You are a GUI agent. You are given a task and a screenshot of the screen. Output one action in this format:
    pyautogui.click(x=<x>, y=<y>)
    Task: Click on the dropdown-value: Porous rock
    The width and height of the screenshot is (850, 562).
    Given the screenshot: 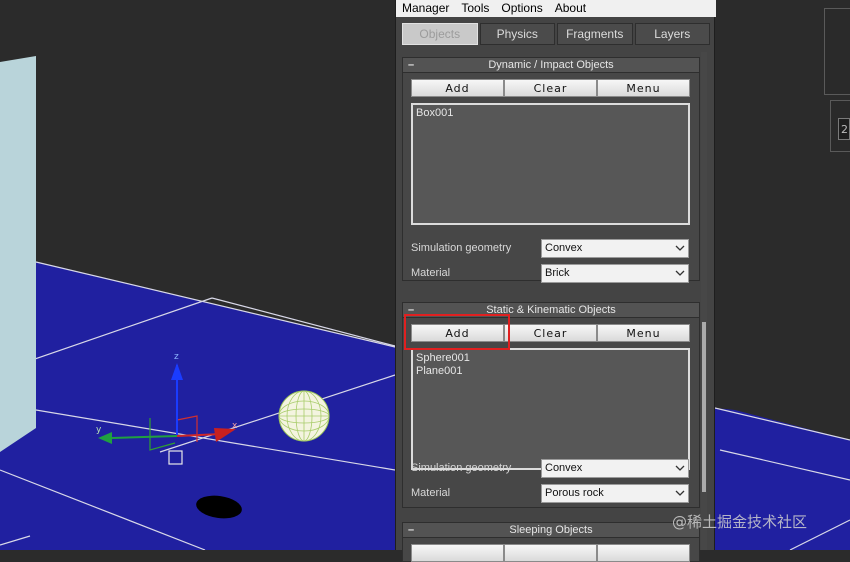 What is the action you would take?
    pyautogui.click(x=574, y=493)
    